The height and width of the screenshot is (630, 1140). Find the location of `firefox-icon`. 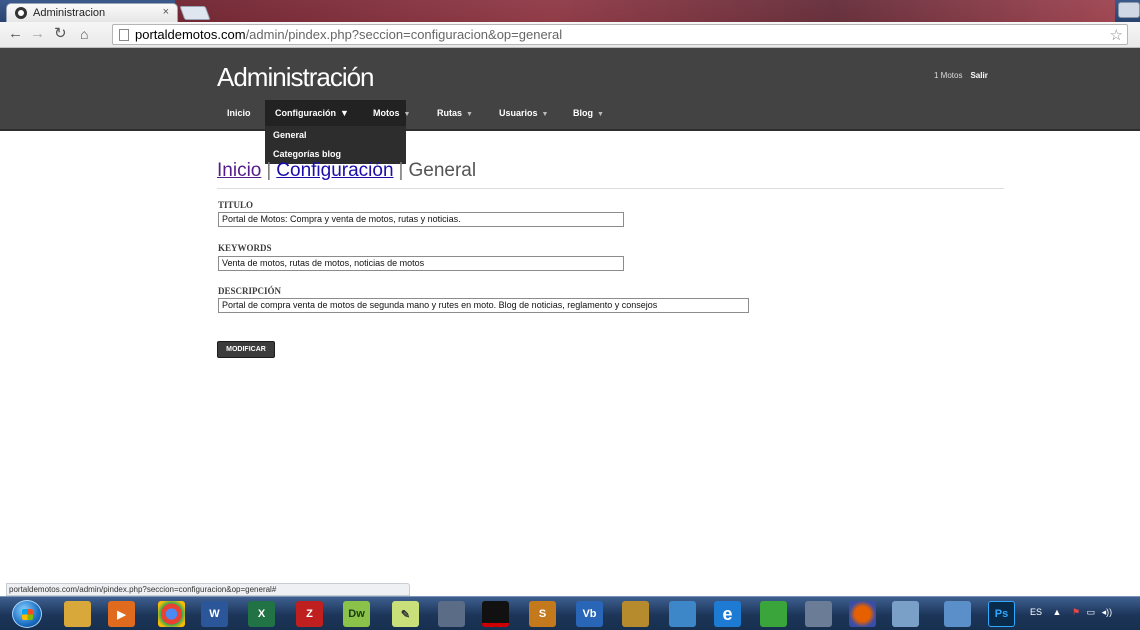

firefox-icon is located at coordinates (862, 614).